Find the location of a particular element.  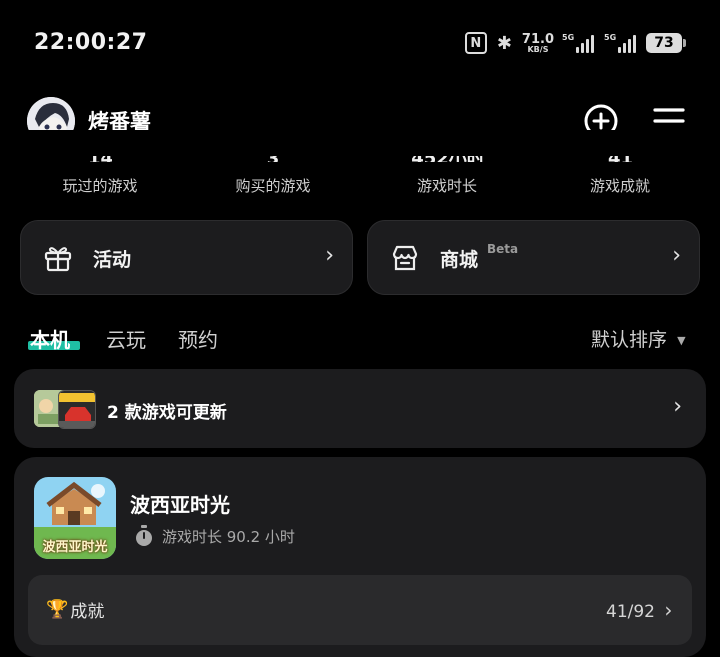

speed-value: 71.0 is located at coordinates (537, 39).